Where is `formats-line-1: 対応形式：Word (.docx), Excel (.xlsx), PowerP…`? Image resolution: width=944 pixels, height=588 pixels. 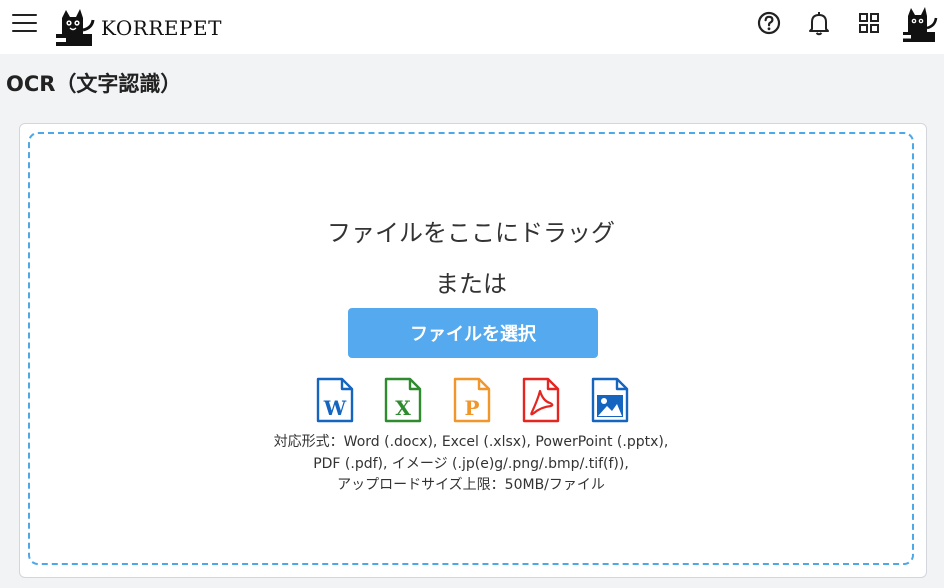 formats-line-1: 対応形式：Word (.docx), Excel (.xlsx), PowerP… is located at coordinates (471, 442).